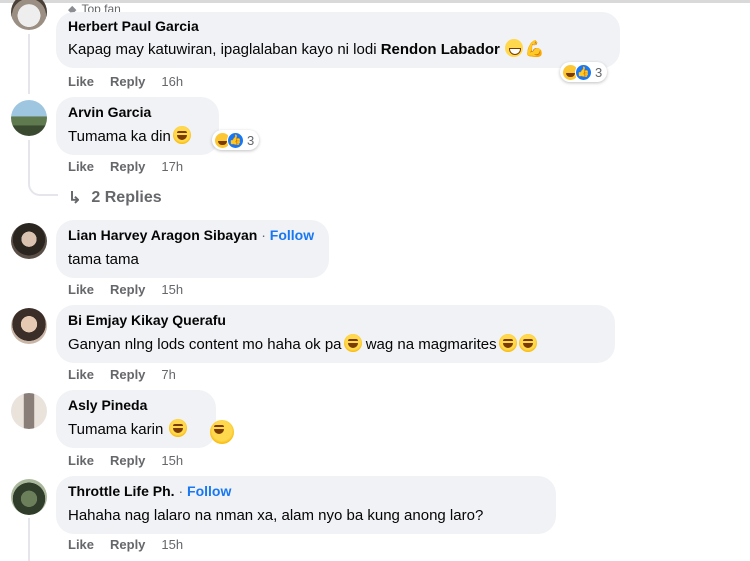 The image size is (750, 561). I want to click on timestamp: 17h, so click(172, 166).